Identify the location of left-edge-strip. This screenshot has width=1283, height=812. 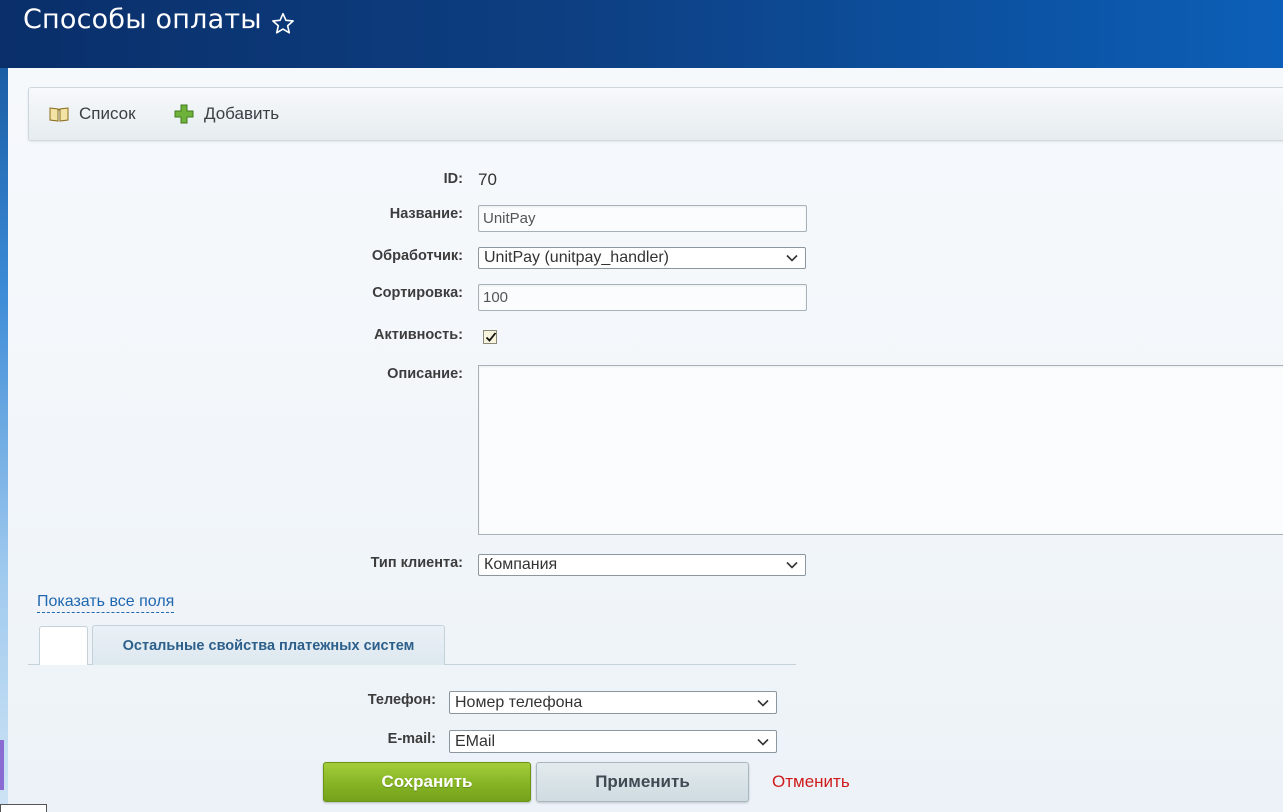
(2, 765).